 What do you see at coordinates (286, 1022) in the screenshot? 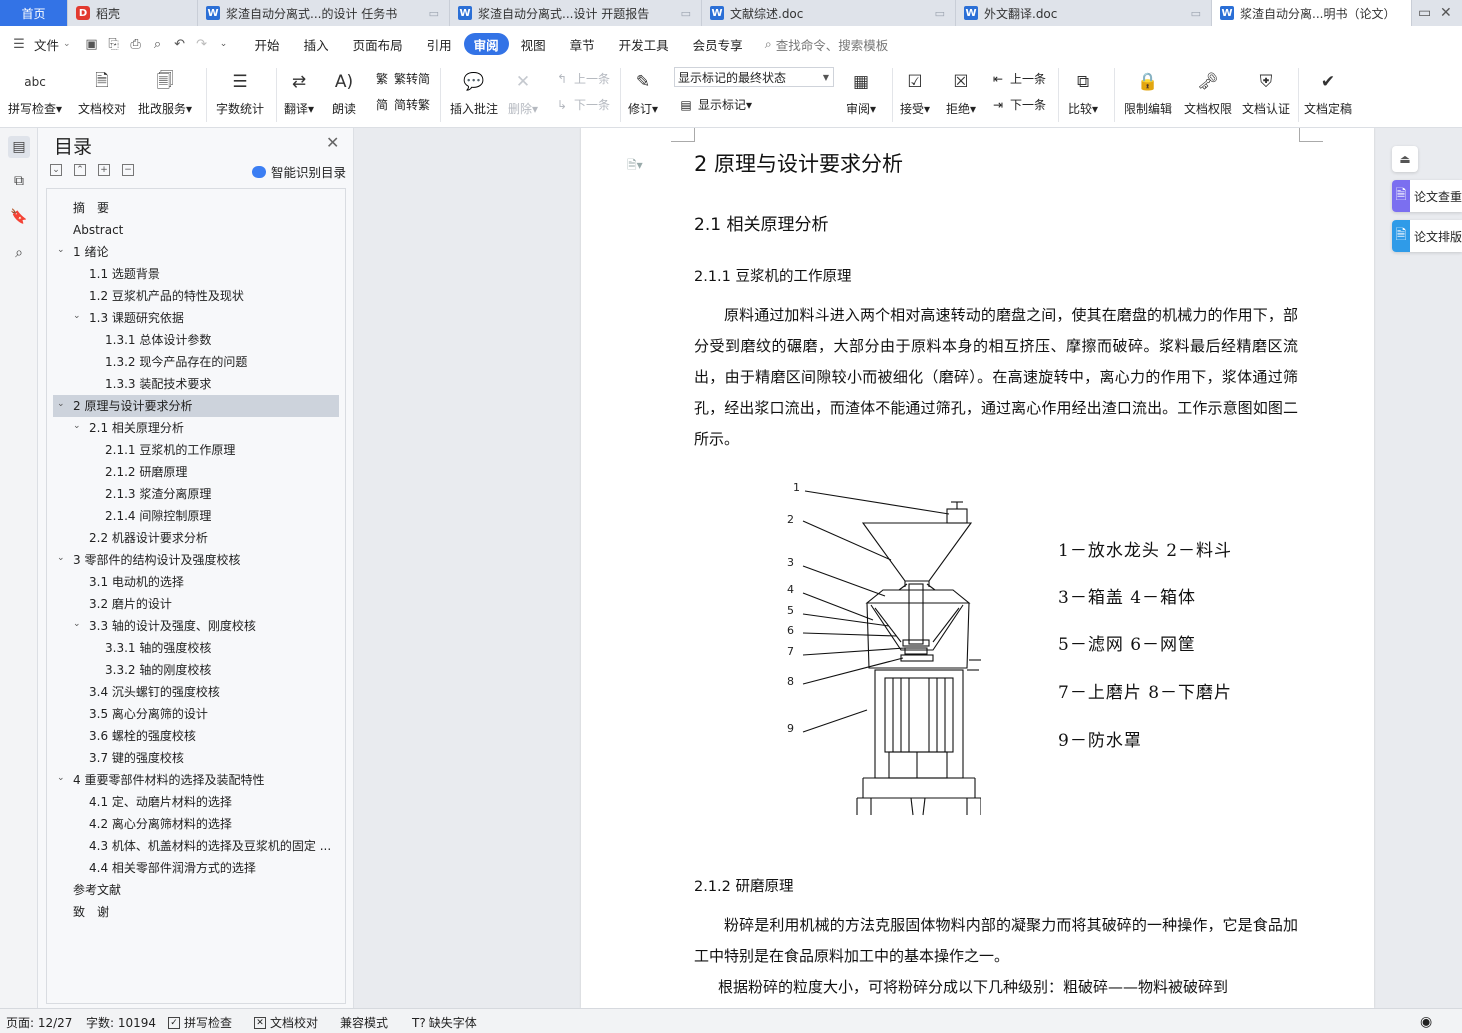
I see `status-doc-proof: ✕ 文档校对` at bounding box center [286, 1022].